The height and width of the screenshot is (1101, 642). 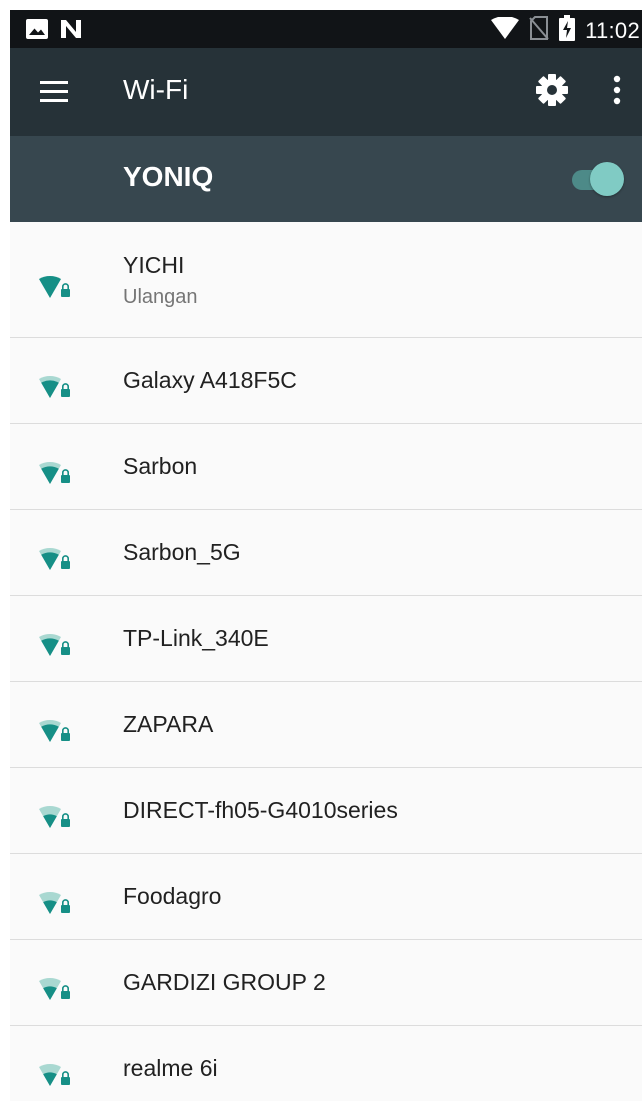 I want to click on network-name: Foodagro, so click(x=172, y=896).